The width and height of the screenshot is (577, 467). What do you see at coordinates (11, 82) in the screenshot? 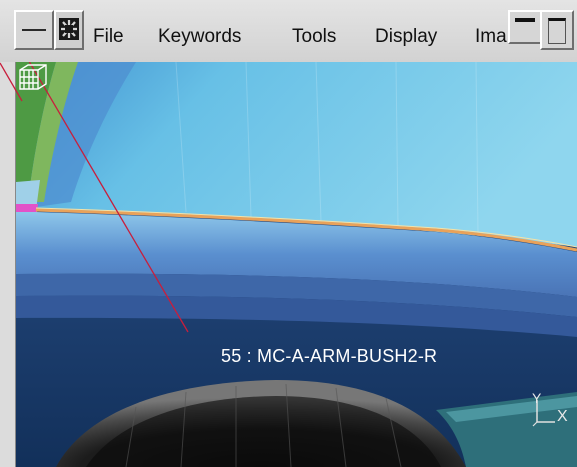
I see `pick-line-overlay` at bounding box center [11, 82].